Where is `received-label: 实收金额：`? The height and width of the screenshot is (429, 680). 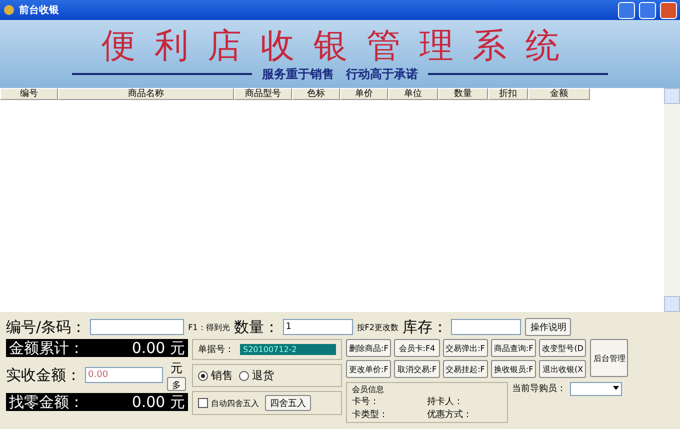 received-label: 实收金额： is located at coordinates (43, 375).